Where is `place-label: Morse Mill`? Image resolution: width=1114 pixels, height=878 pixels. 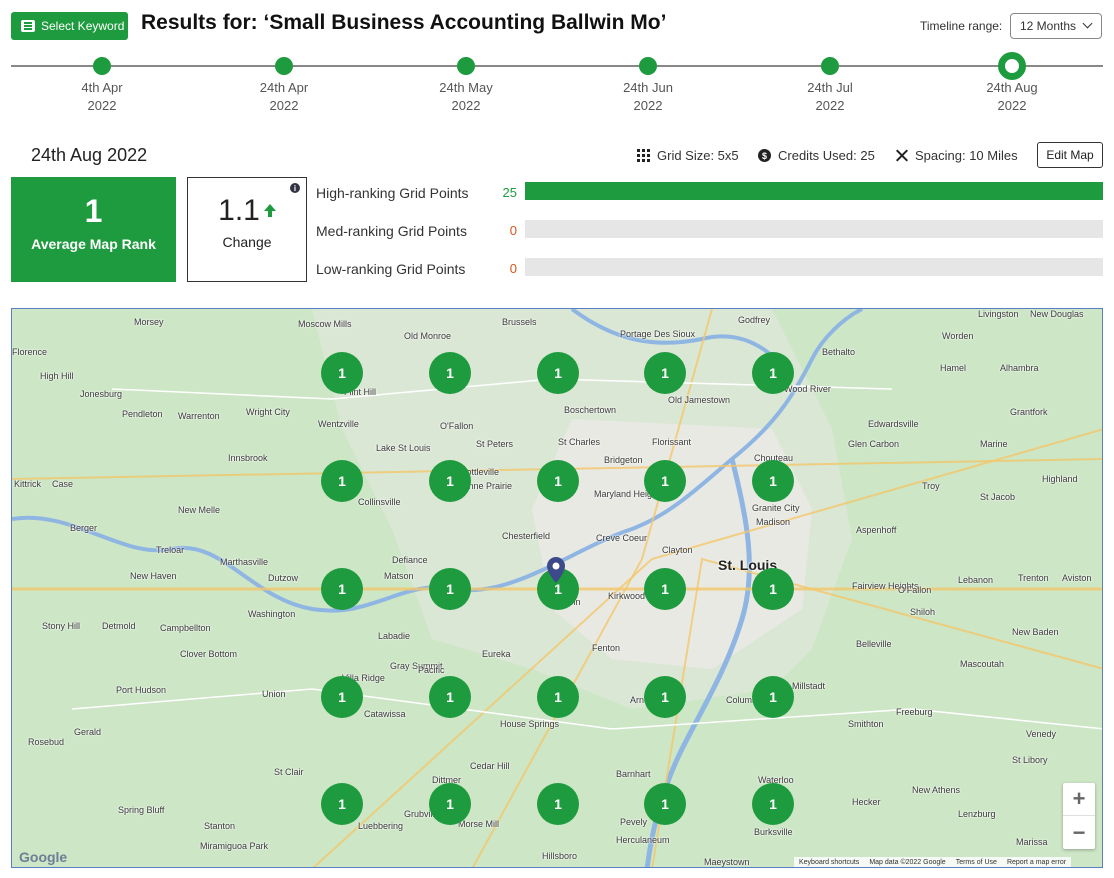
place-label: Morse Mill is located at coordinates (479, 824).